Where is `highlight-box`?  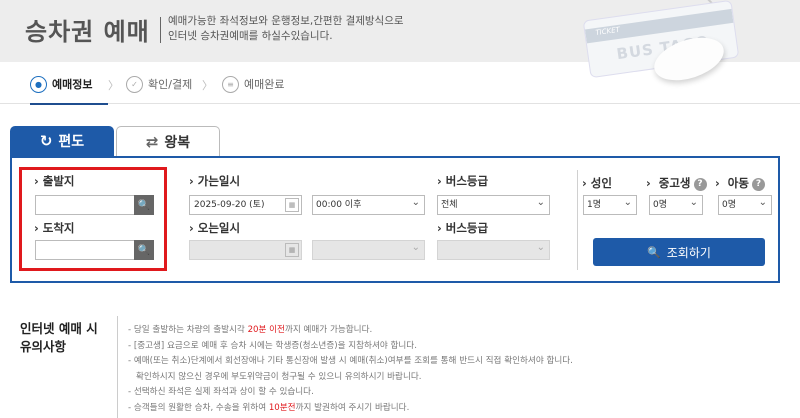
highlight-box is located at coordinates (93, 219).